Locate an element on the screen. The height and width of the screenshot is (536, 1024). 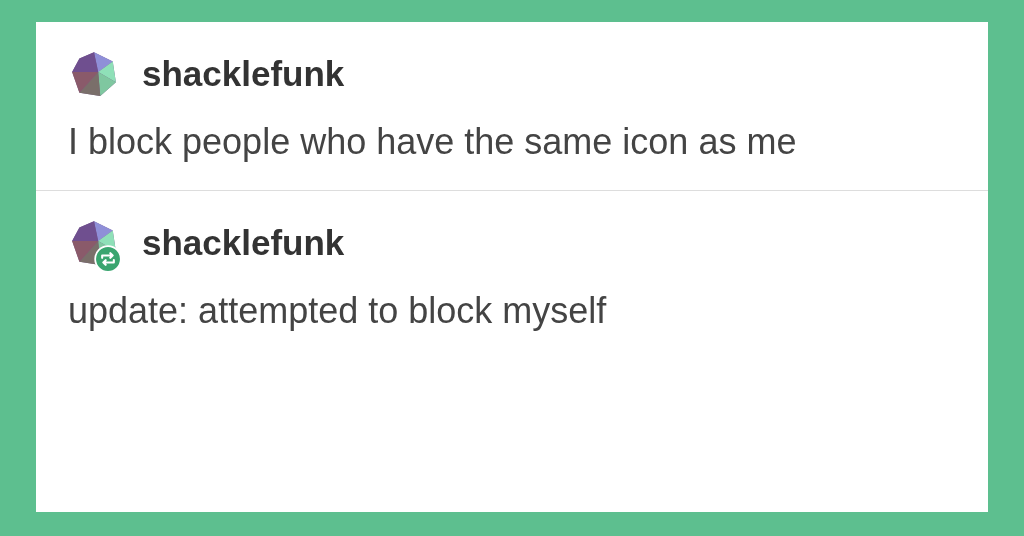
avatar-icon is located at coordinates (94, 74).